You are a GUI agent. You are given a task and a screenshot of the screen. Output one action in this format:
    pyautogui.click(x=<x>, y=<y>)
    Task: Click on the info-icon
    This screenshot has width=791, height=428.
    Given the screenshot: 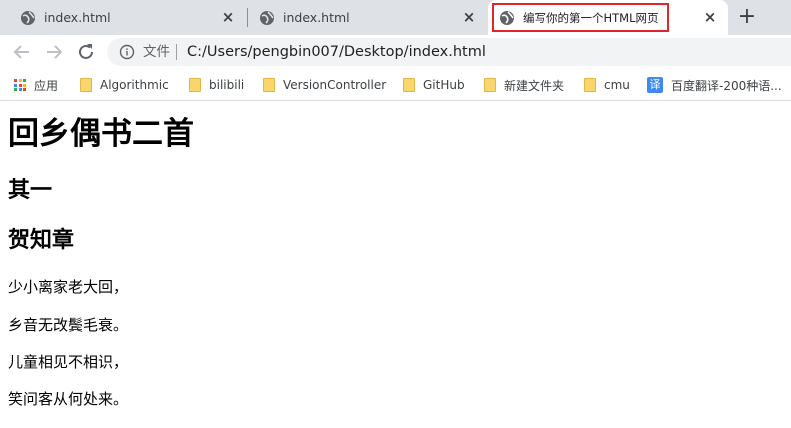 What is the action you would take?
    pyautogui.click(x=127, y=52)
    